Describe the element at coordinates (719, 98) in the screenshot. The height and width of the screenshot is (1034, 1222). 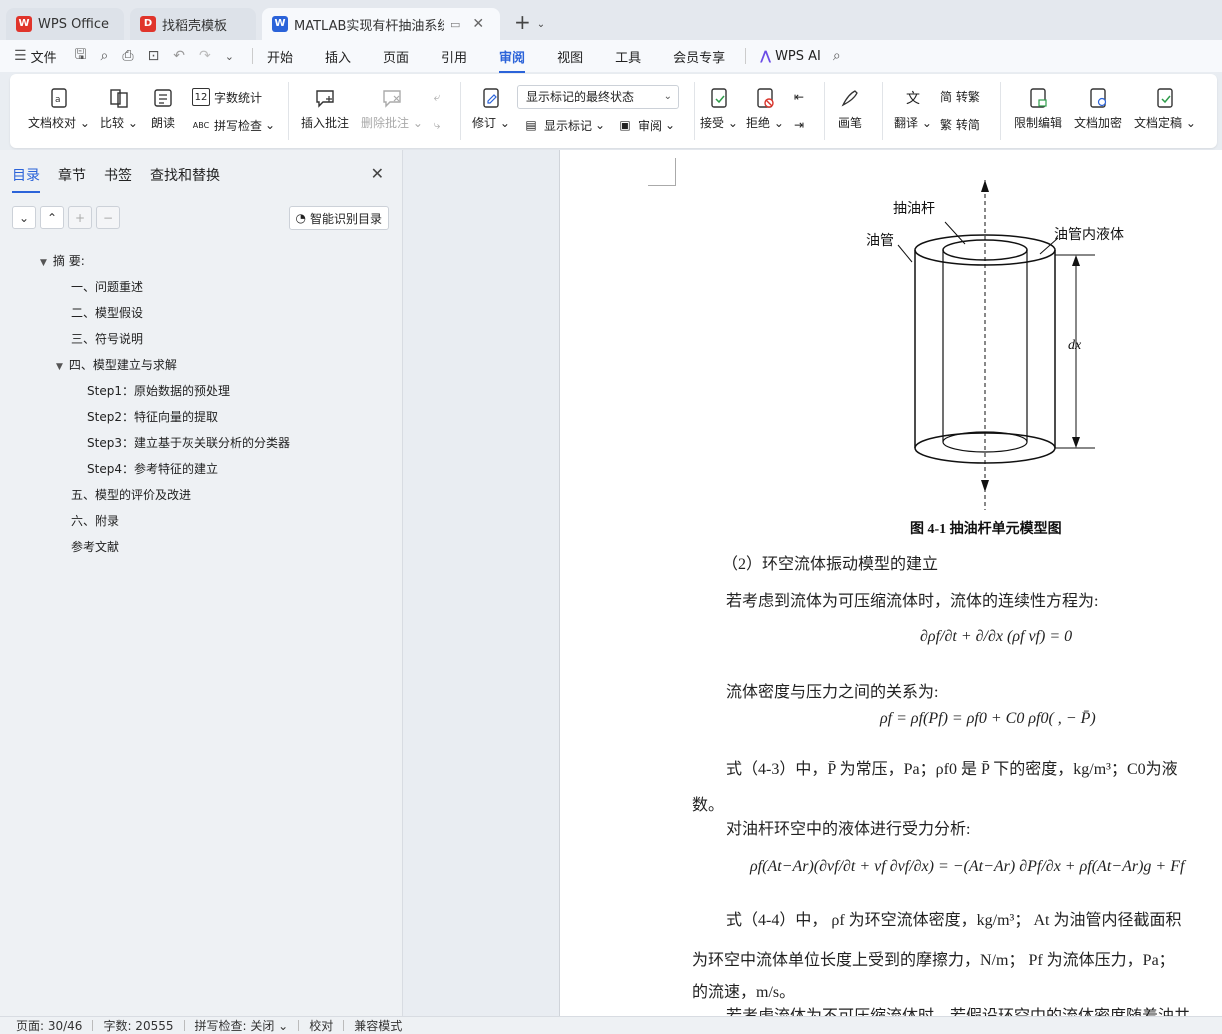
I see `accept-icon` at that location.